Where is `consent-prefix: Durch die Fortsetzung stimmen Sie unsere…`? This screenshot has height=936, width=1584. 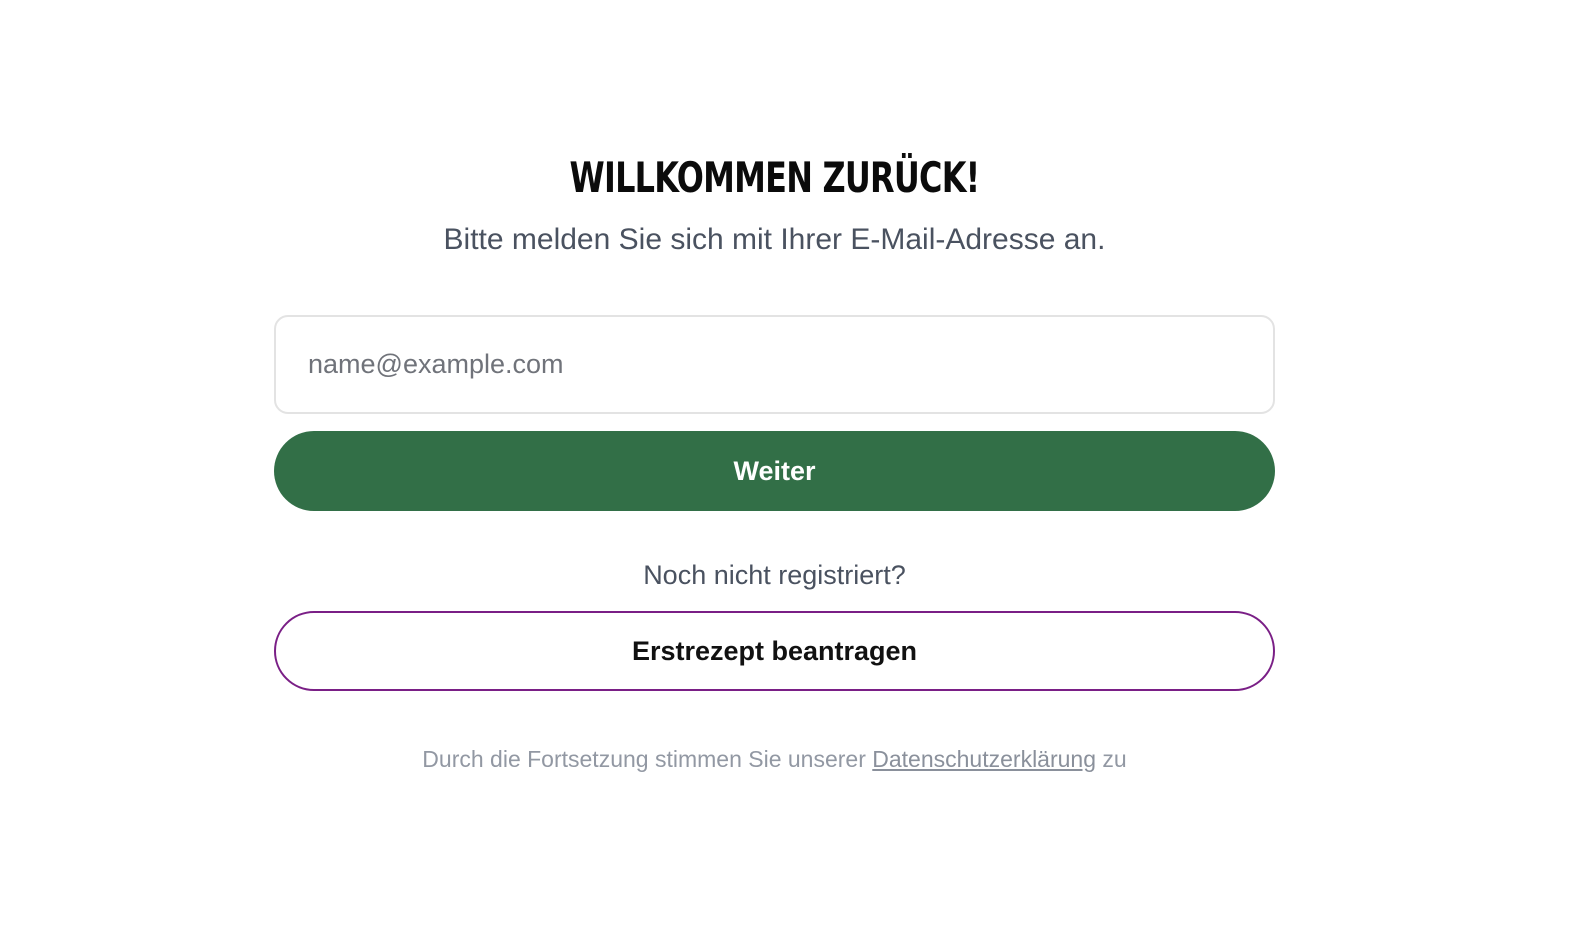 consent-prefix: Durch die Fortsetzung stimmen Sie unsere… is located at coordinates (647, 759).